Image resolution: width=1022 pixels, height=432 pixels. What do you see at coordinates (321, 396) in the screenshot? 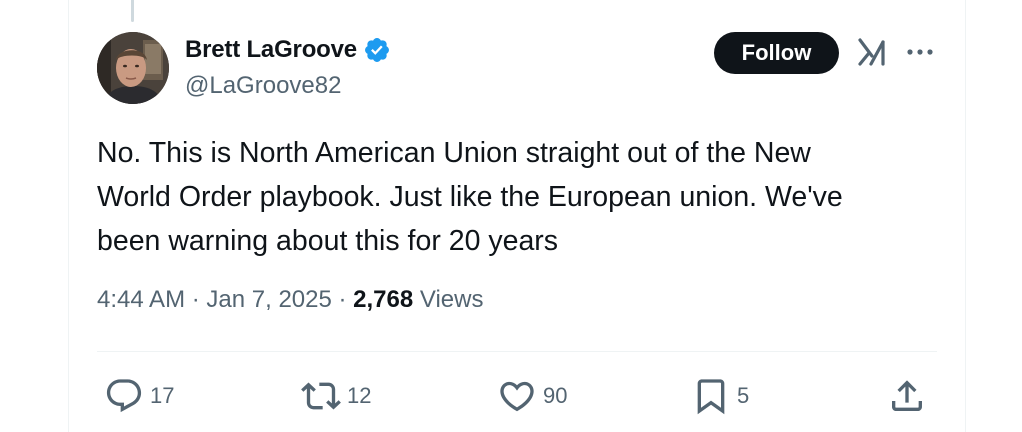
I see `retweet-icon` at bounding box center [321, 396].